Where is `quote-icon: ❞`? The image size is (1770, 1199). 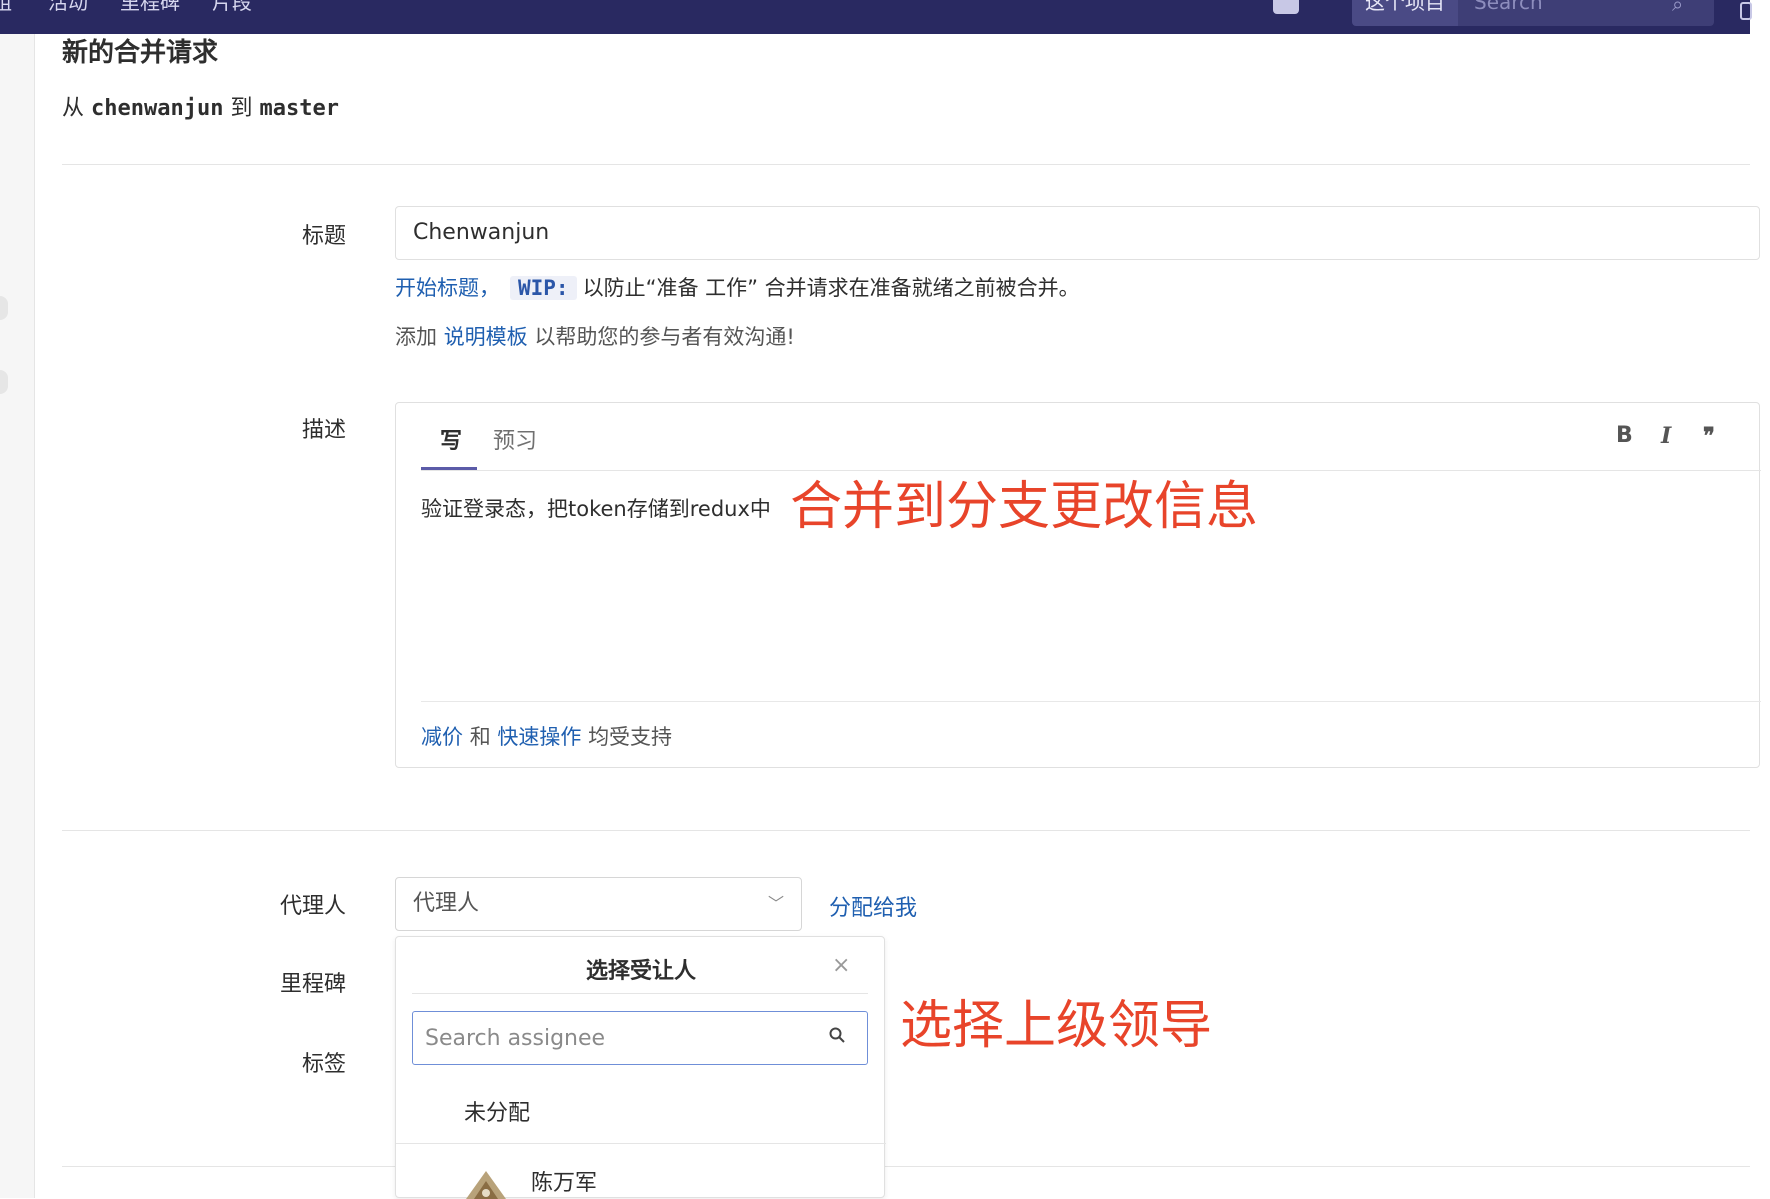 quote-icon: ❞ is located at coordinates (1709, 436).